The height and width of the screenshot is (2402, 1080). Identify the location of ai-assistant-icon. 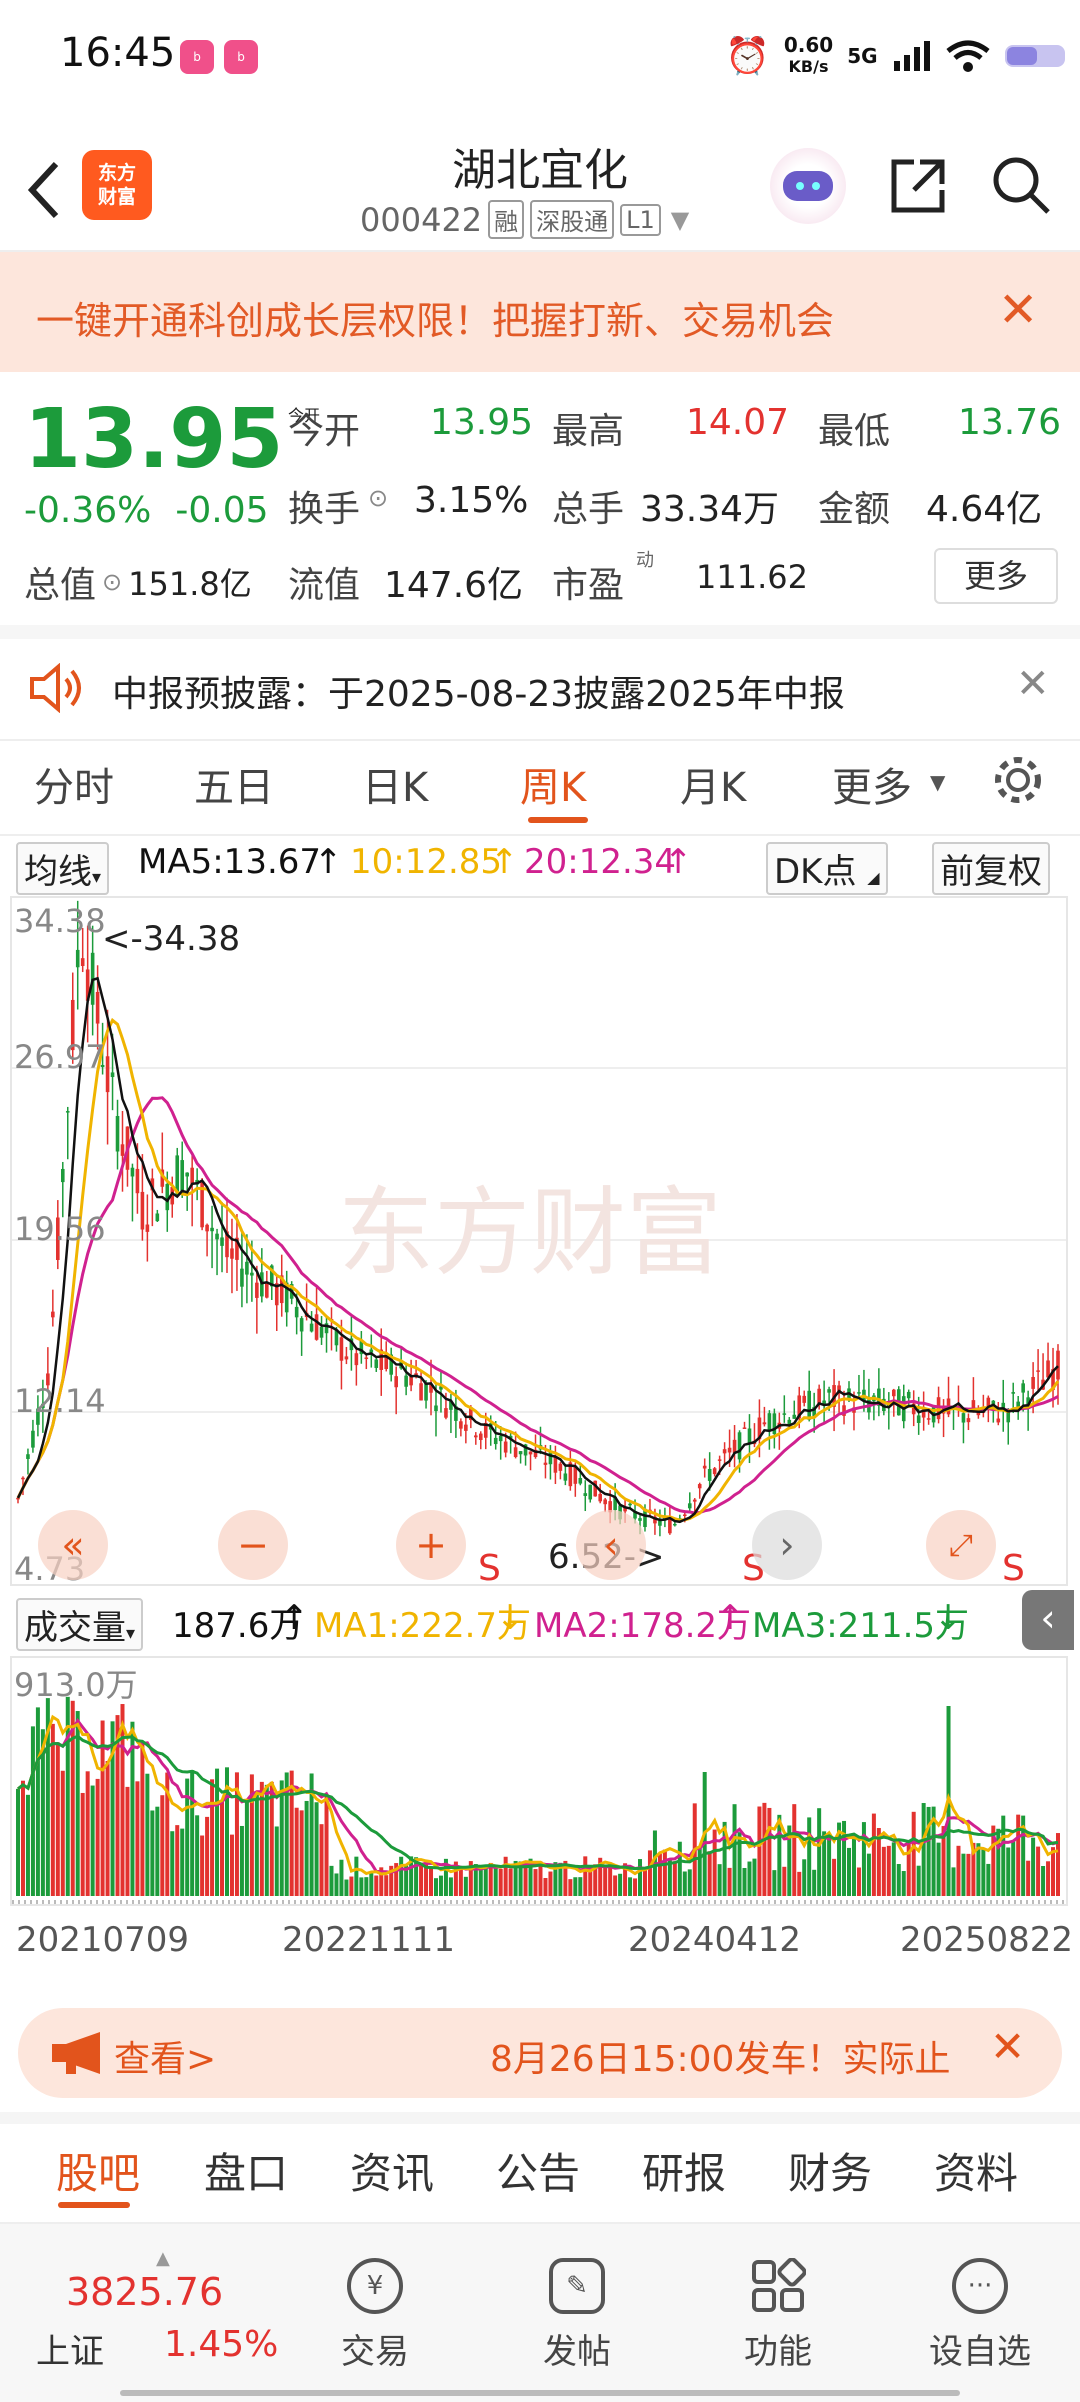
(808, 186).